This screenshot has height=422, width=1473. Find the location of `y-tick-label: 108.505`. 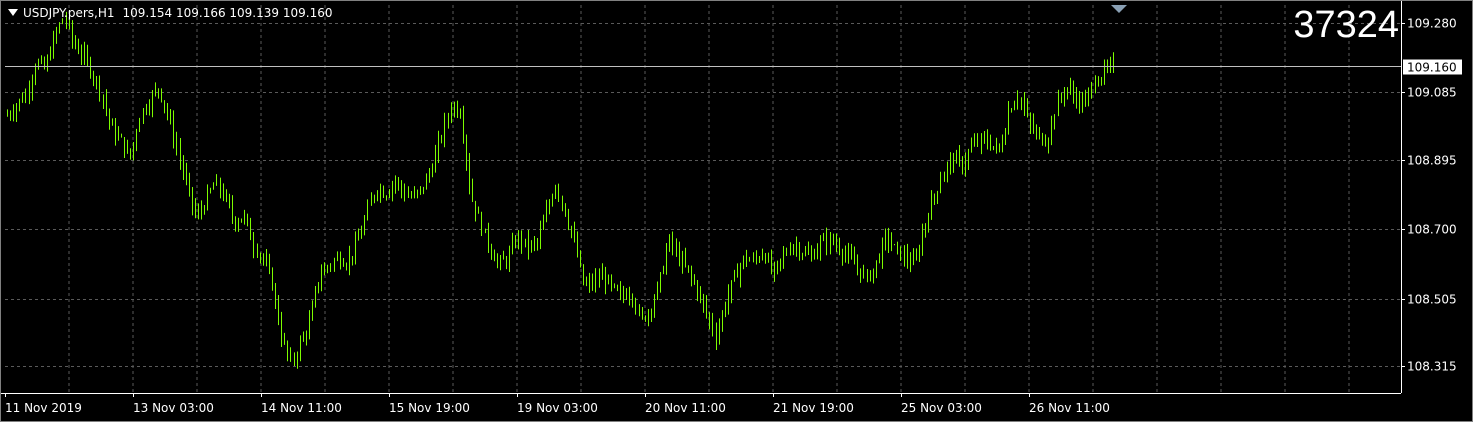

y-tick-label: 108.505 is located at coordinates (1432, 300).